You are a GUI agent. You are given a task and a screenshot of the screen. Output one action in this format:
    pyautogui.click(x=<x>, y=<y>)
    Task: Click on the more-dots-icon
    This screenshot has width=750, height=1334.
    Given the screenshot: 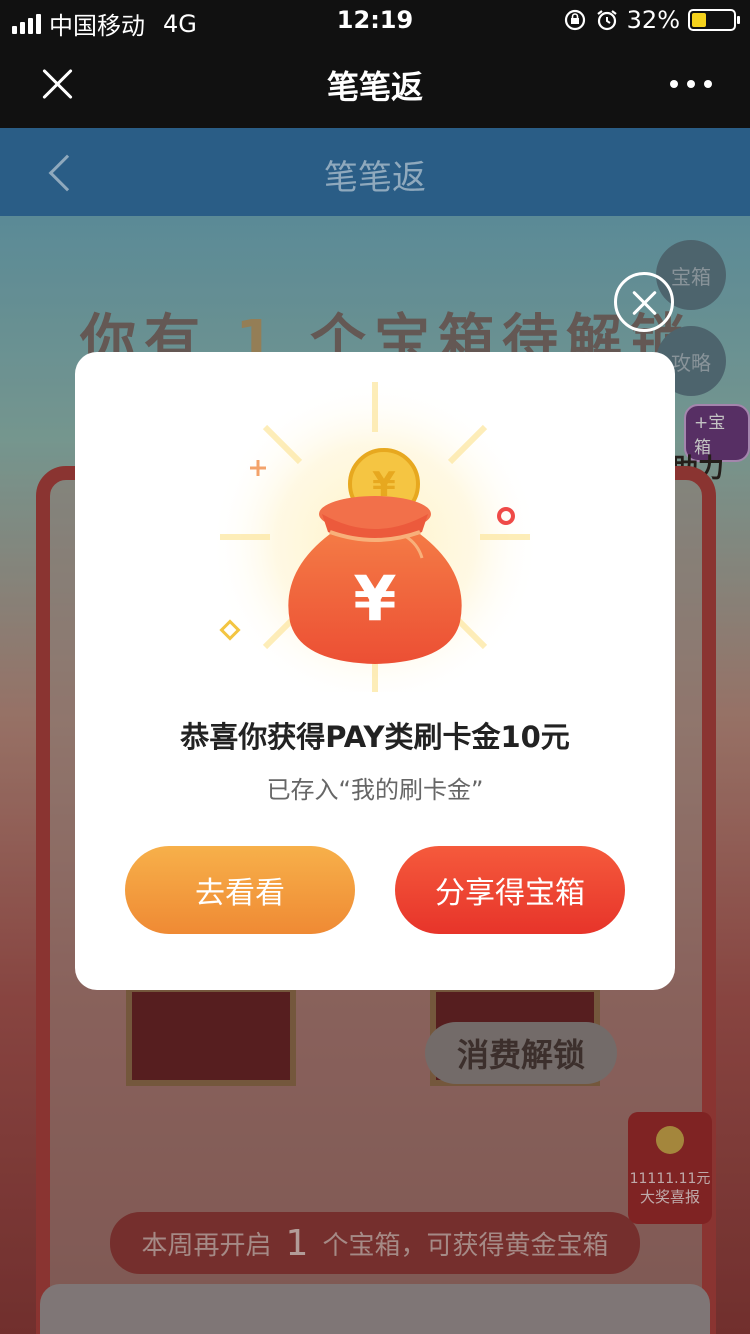 What is the action you would take?
    pyautogui.click(x=691, y=84)
    